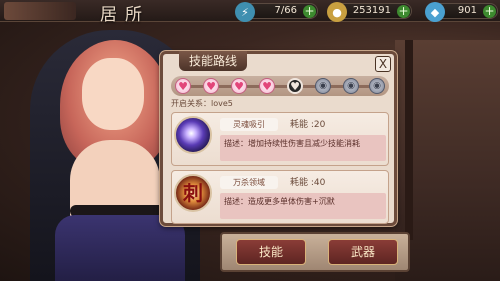  I want to click on top-bar: 居所 ⚡ 7/66 + ● 253191 + ◆ 901 +, so click(250, 12).